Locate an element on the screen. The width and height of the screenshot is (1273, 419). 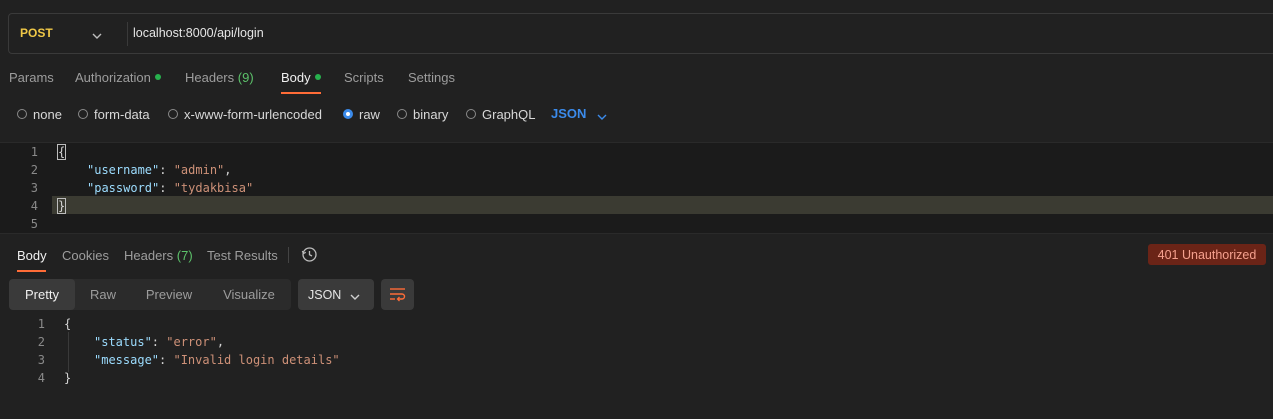
wrap-lines-button is located at coordinates (397, 294).